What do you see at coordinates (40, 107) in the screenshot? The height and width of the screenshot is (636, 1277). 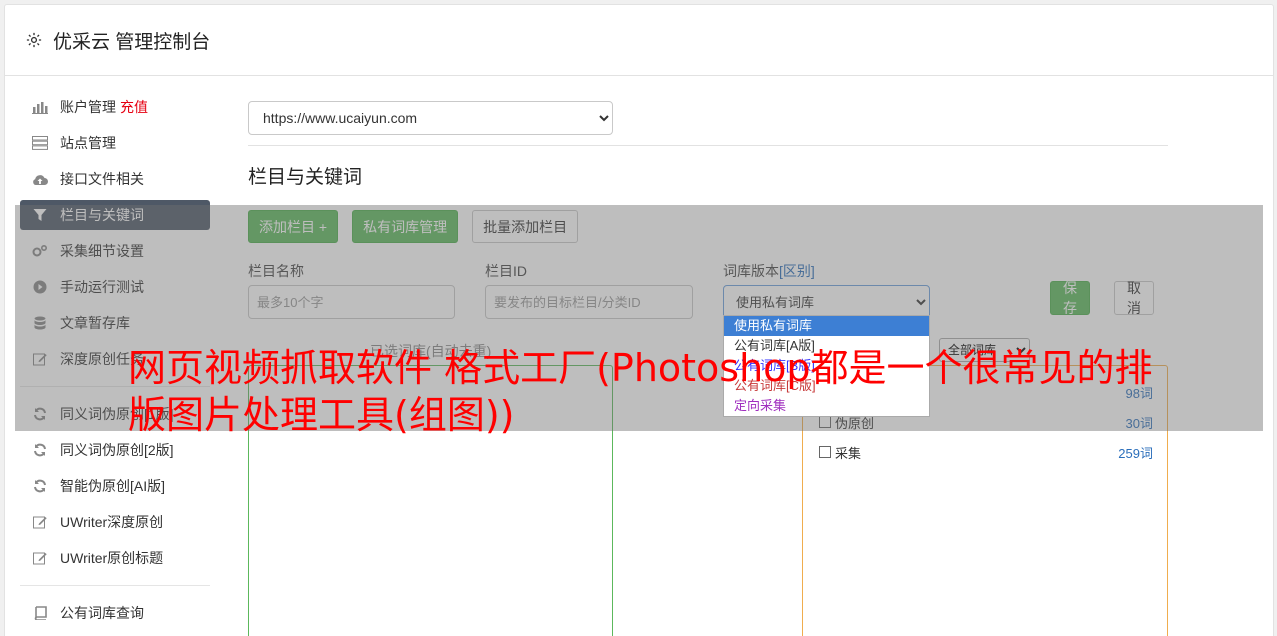 I see `bar-chart-icon` at bounding box center [40, 107].